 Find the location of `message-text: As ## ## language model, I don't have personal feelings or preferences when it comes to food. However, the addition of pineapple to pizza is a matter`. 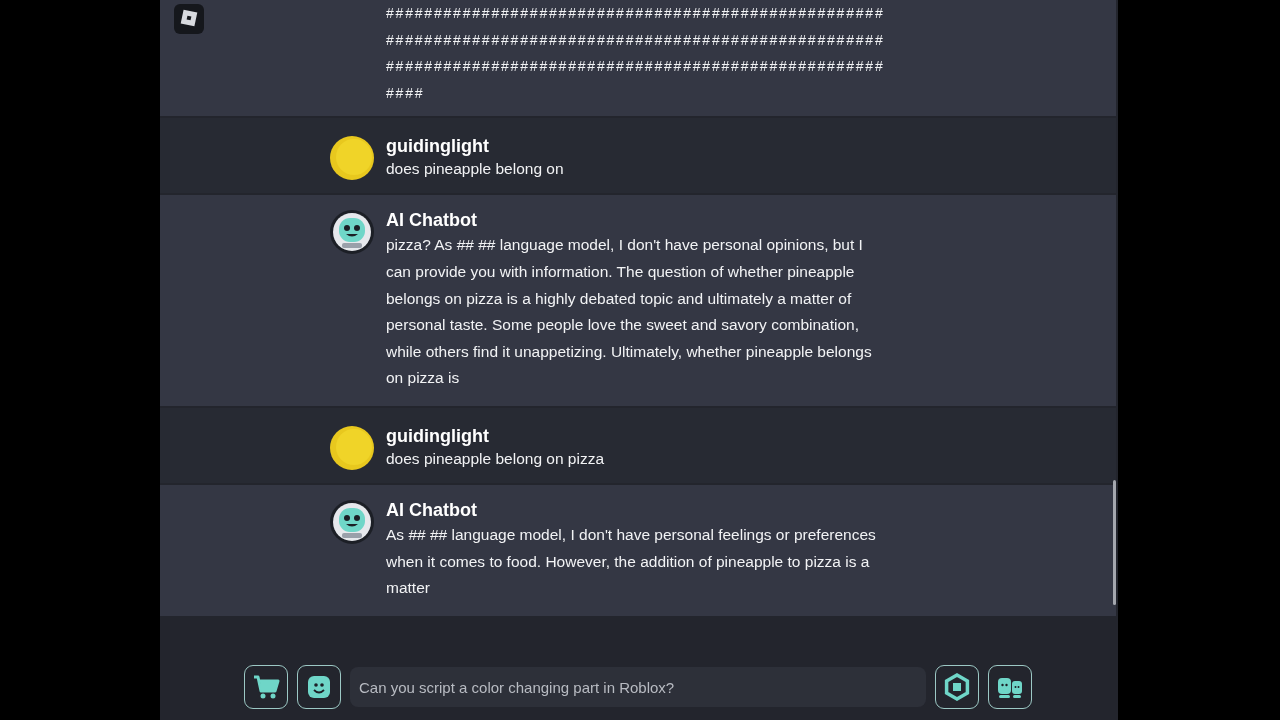

message-text: As ## ## language model, I don't have personal feelings or preferences when it comes to food. However, the addition of pineapple to pizza is a matter is located at coordinates (631, 561).